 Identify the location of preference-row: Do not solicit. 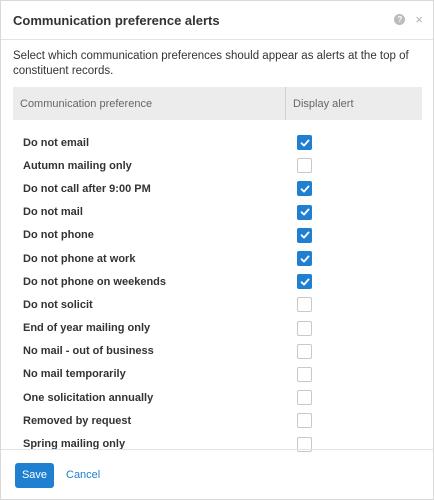
(217, 304).